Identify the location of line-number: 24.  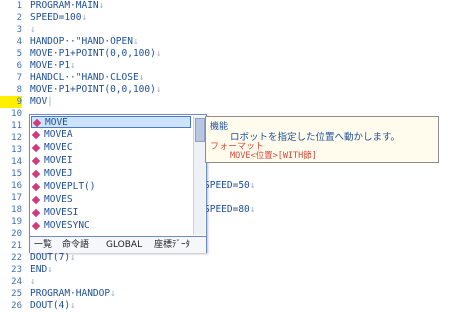
(16, 282).